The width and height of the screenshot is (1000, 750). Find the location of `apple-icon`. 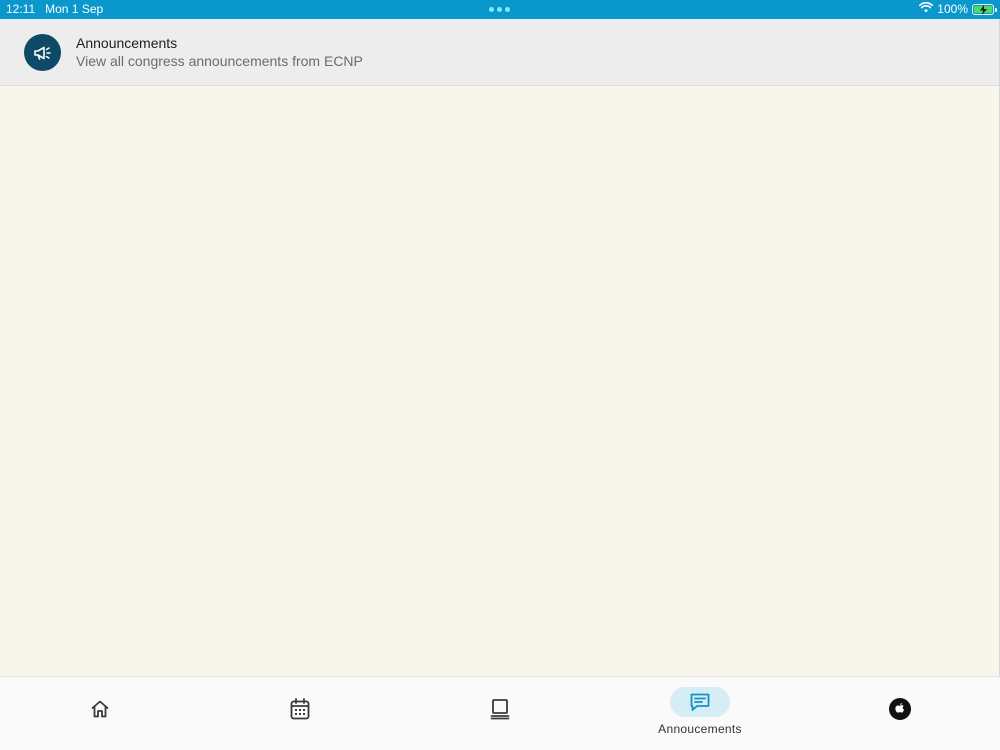

apple-icon is located at coordinates (900, 709).